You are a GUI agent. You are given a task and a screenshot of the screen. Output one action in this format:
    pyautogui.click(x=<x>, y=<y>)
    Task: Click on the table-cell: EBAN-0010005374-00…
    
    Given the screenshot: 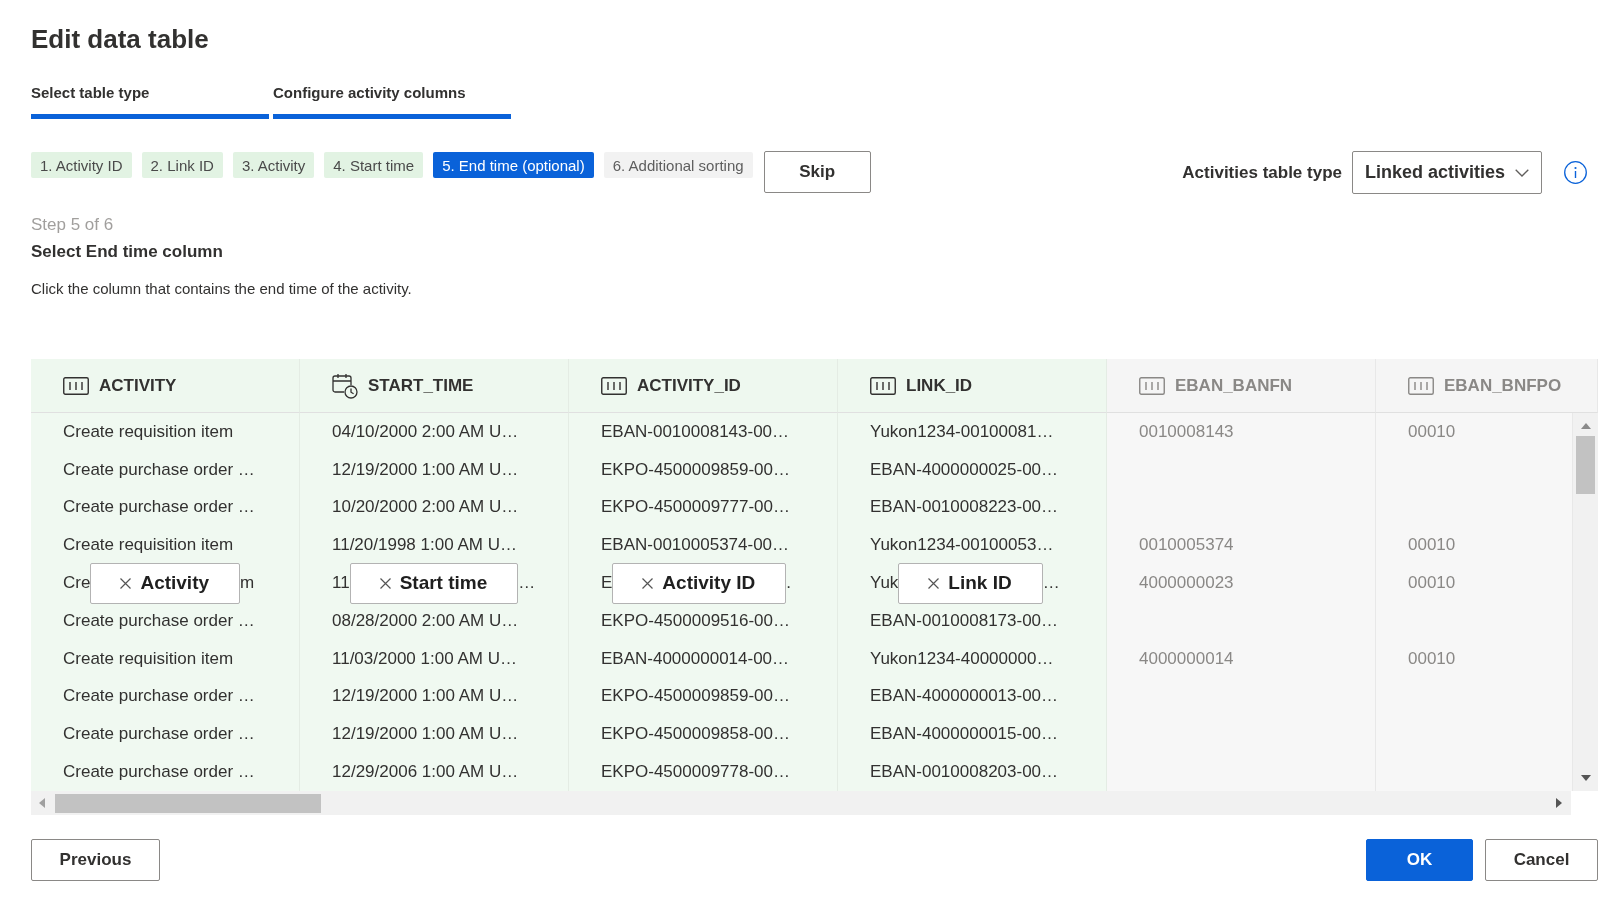 What is the action you would take?
    pyautogui.click(x=703, y=545)
    